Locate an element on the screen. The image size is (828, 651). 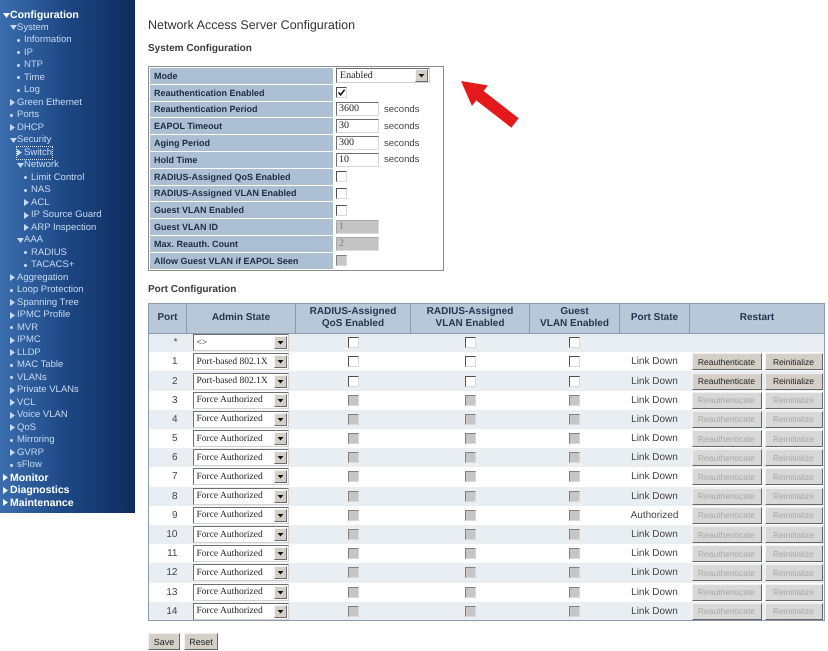
column-header: Port is located at coordinates (167, 318).